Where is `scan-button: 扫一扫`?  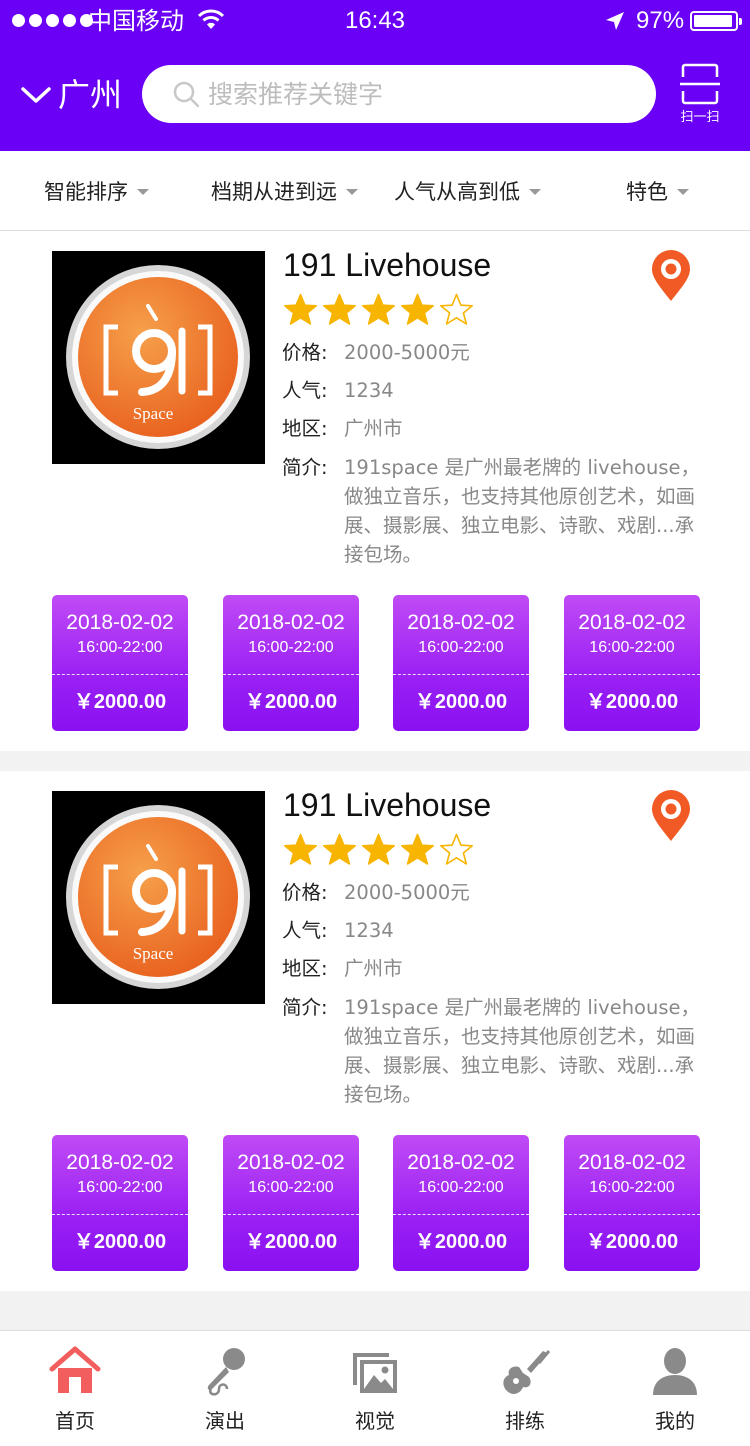 scan-button: 扫一扫 is located at coordinates (700, 95).